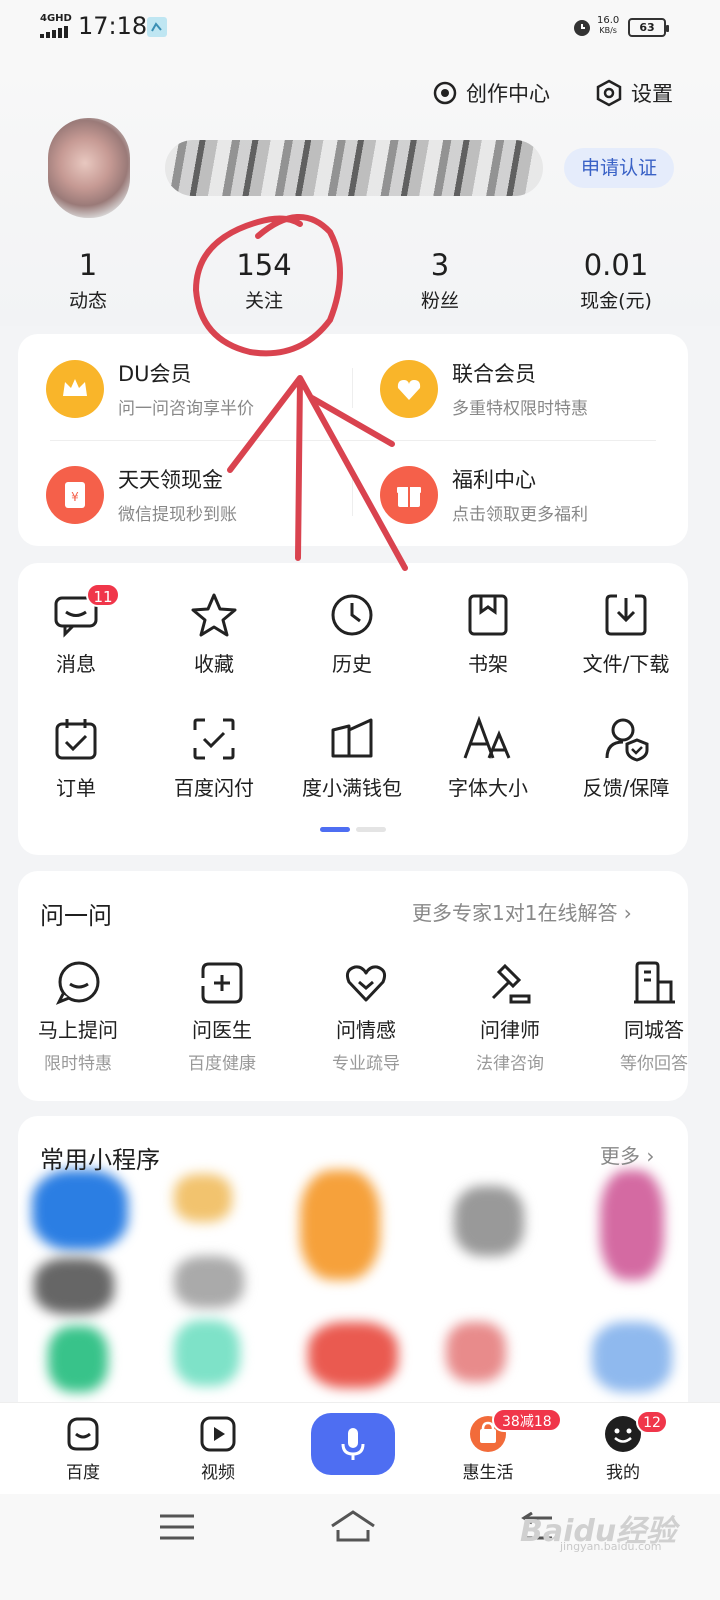 This screenshot has width=720, height=1600. Describe the element at coordinates (445, 93) in the screenshot. I see `creator-center-icon` at that location.